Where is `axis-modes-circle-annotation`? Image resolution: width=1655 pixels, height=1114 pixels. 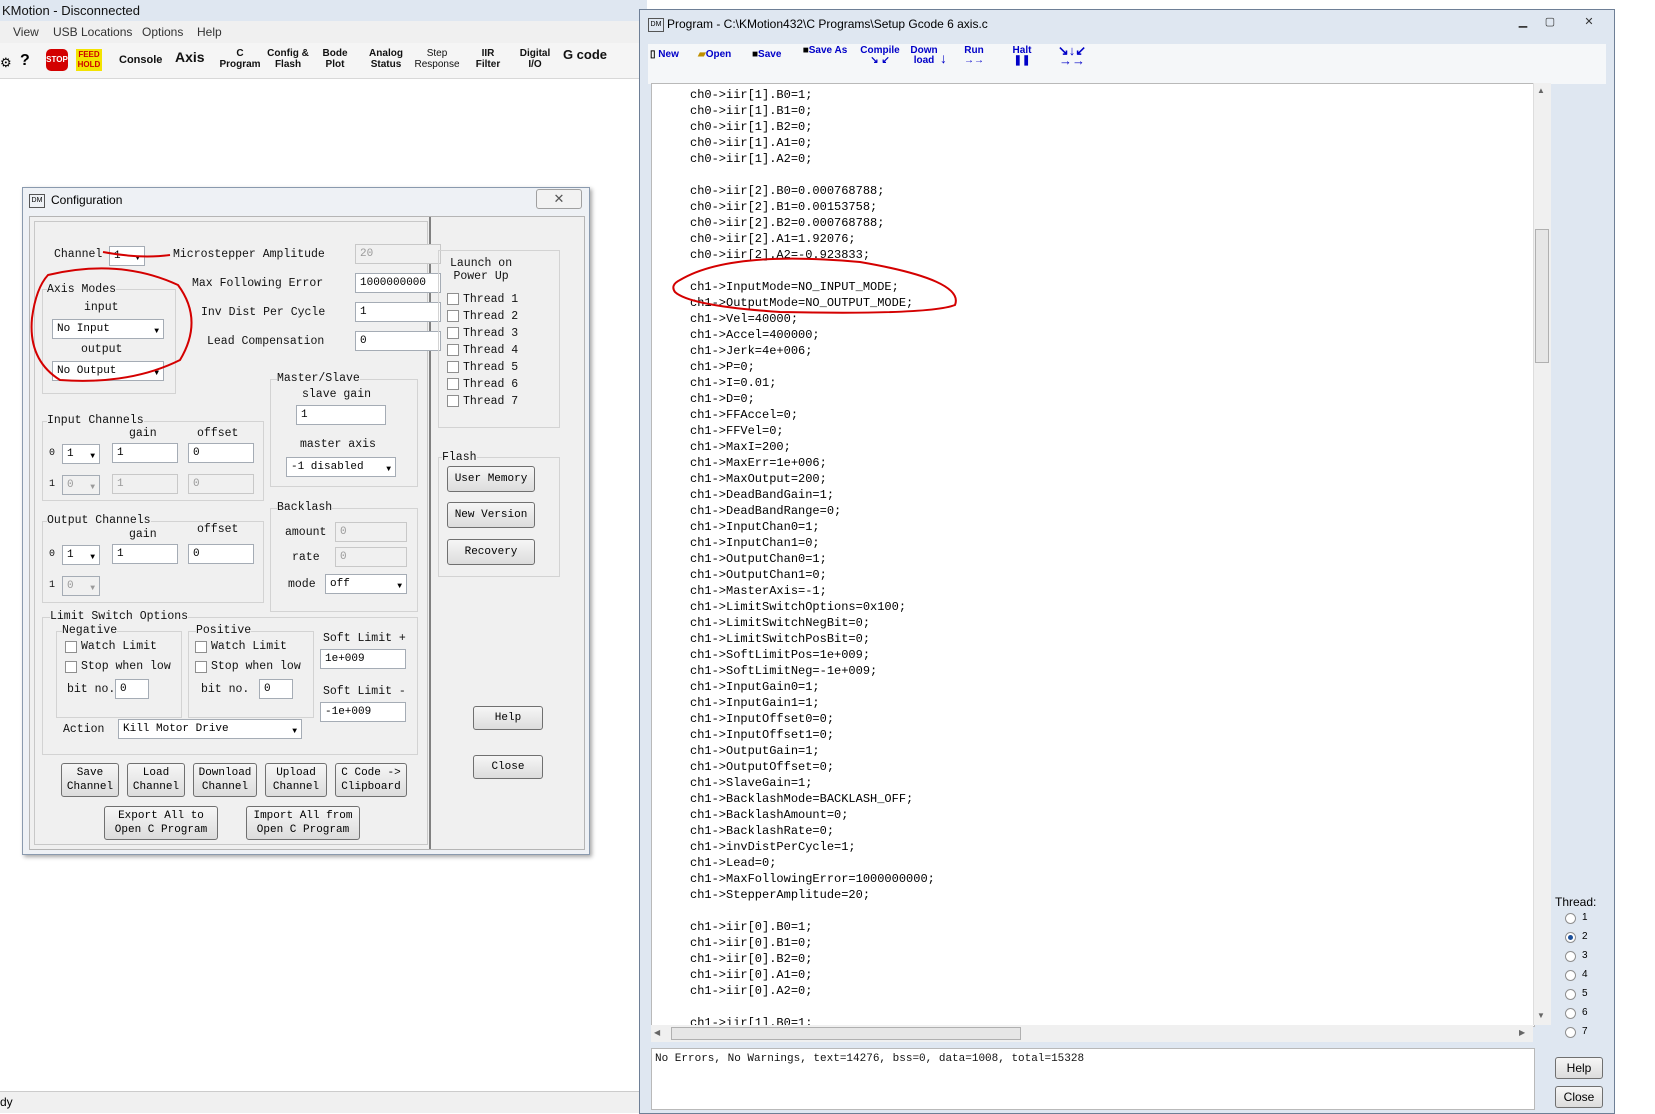 axis-modes-circle-annotation is located at coordinates (111, 324).